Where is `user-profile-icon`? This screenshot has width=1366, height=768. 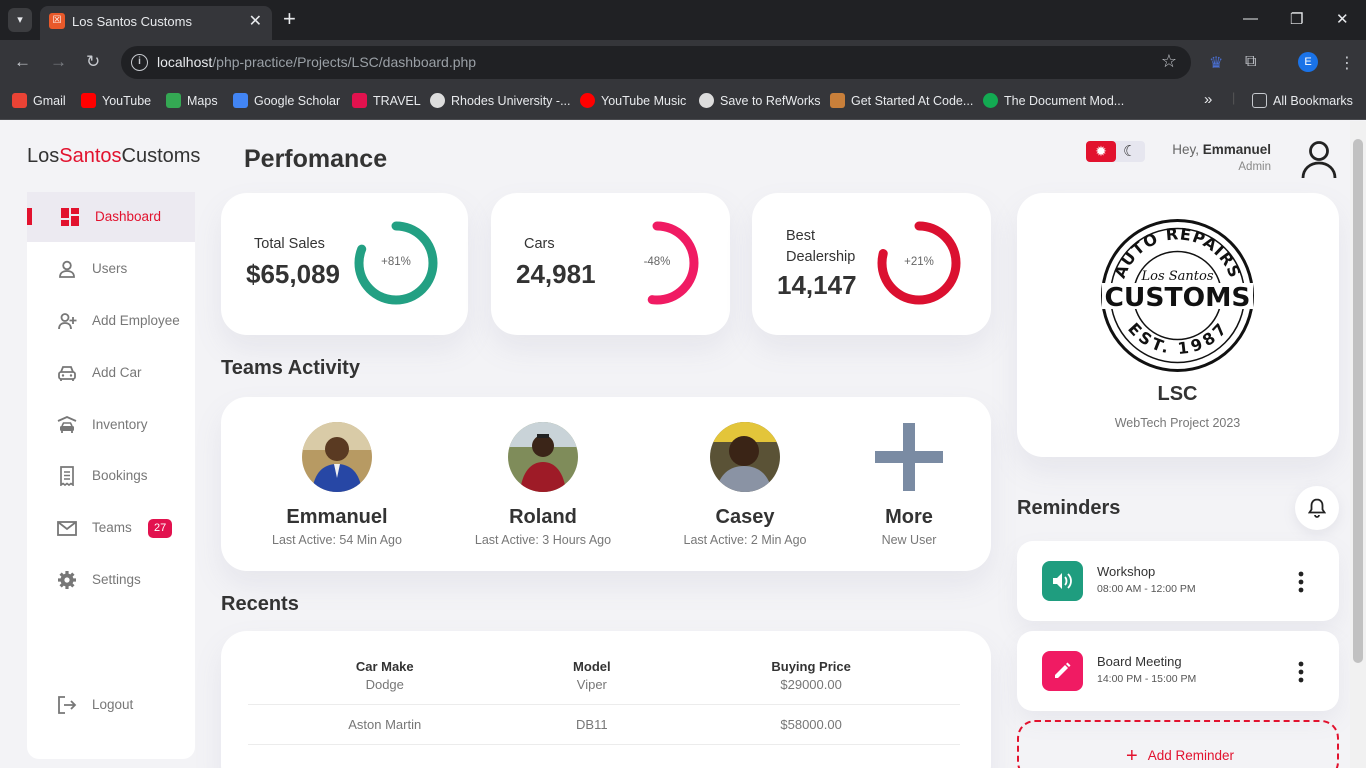 user-profile-icon is located at coordinates (1319, 160).